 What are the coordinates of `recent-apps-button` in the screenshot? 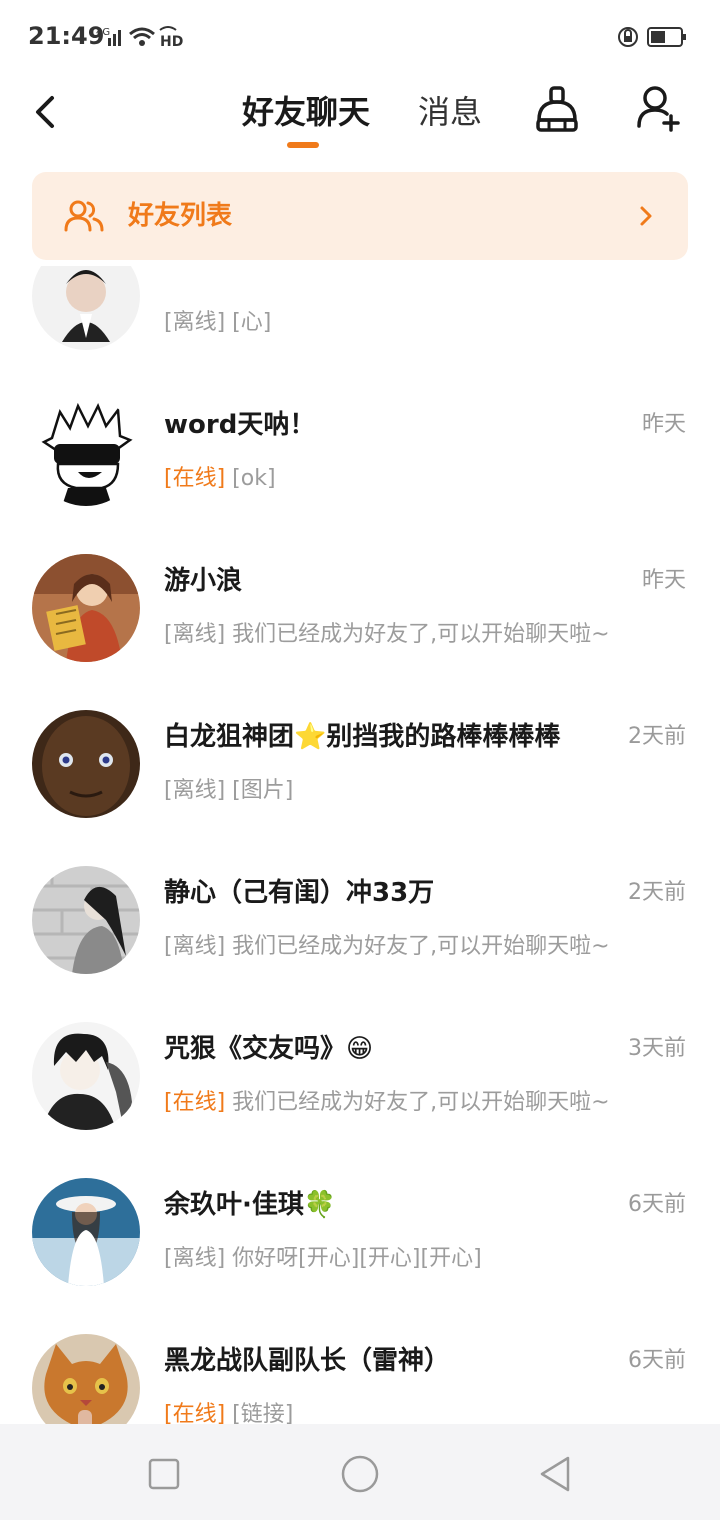 It's located at (164, 1474).